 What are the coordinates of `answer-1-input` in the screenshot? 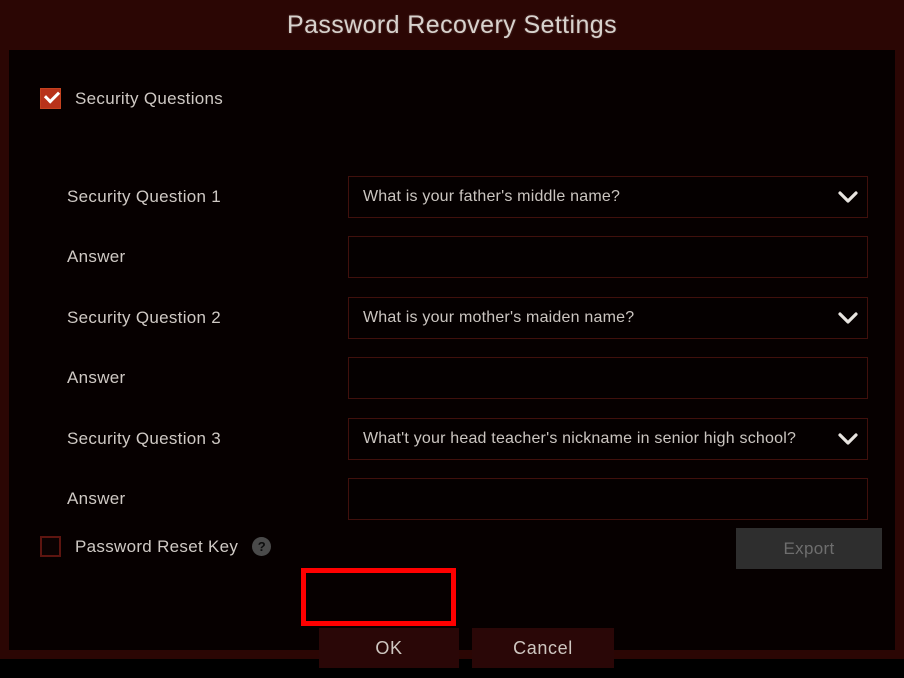 It's located at (608, 257).